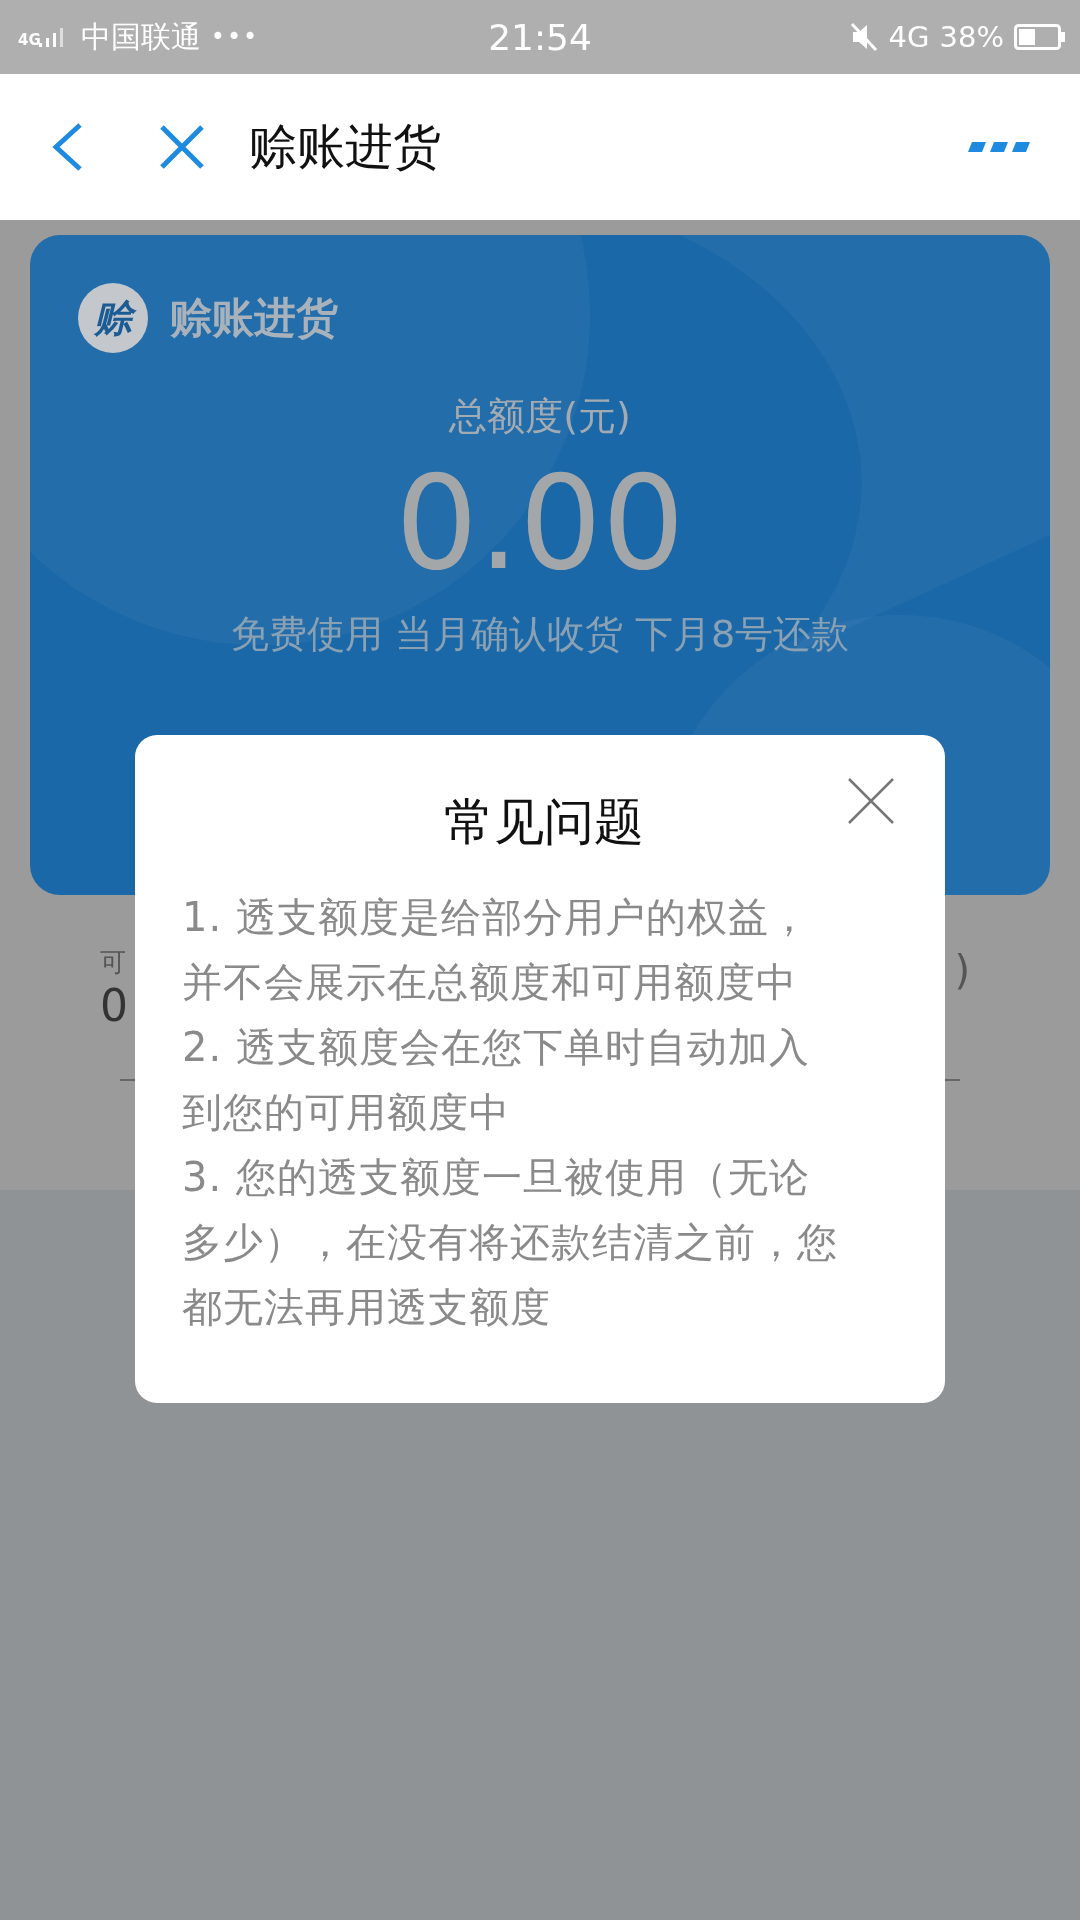 The width and height of the screenshot is (1080, 1920). What do you see at coordinates (346, 1112) in the screenshot?
I see `faq-text: 到您的可用额度中` at bounding box center [346, 1112].